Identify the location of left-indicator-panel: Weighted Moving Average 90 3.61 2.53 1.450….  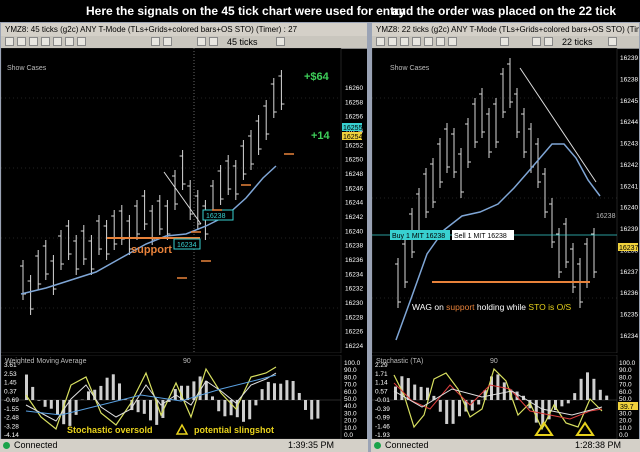
(184, 397).